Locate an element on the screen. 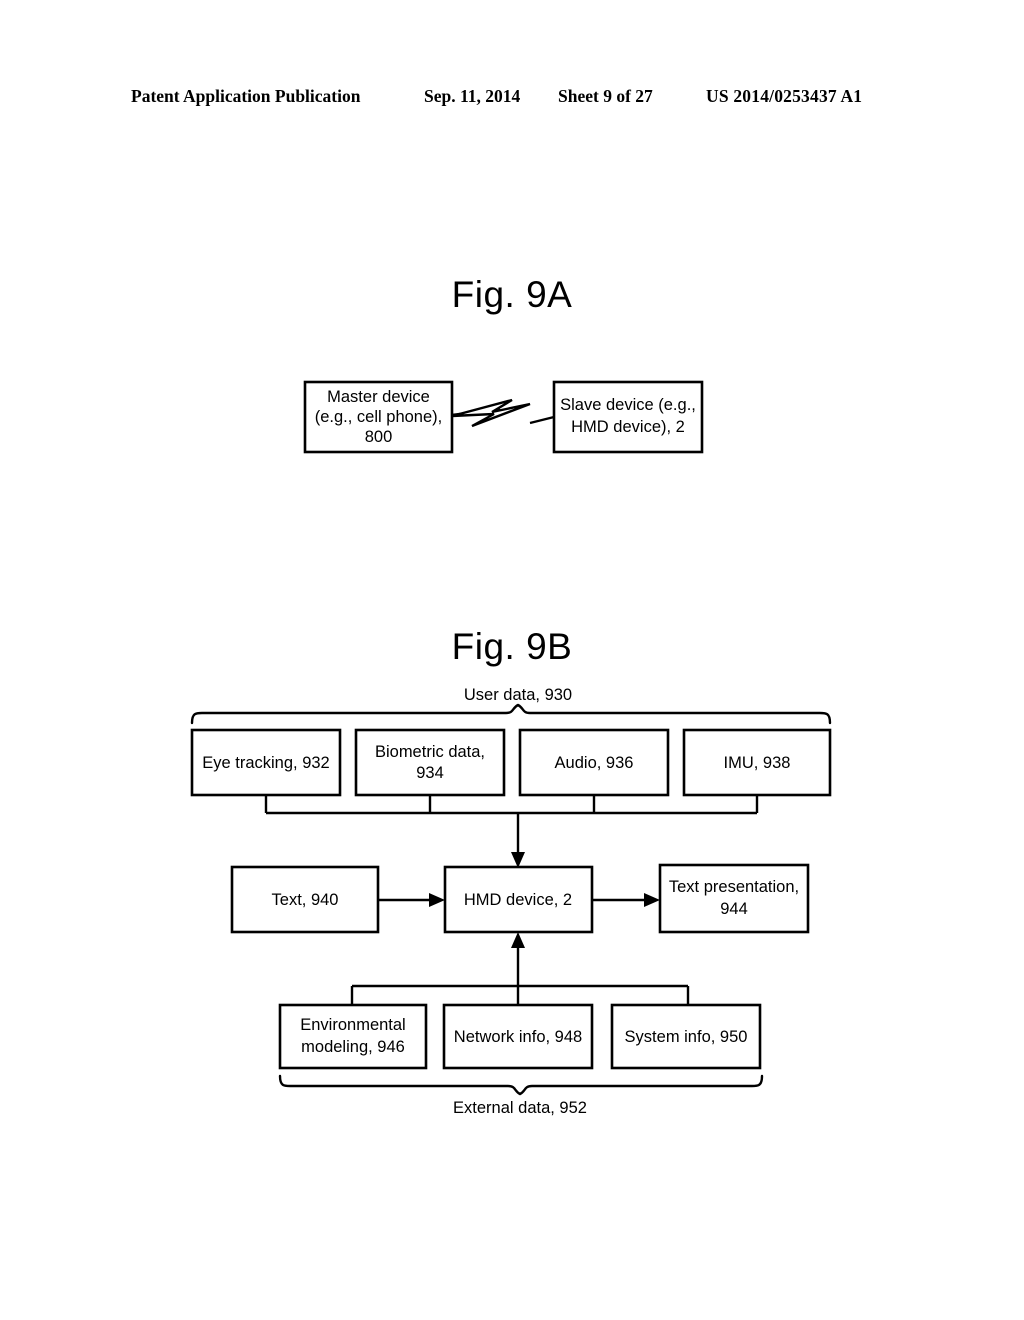 Image resolution: width=1024 pixels, height=1320 pixels. hmd-to-presentation-arrowhead is located at coordinates (652, 900).